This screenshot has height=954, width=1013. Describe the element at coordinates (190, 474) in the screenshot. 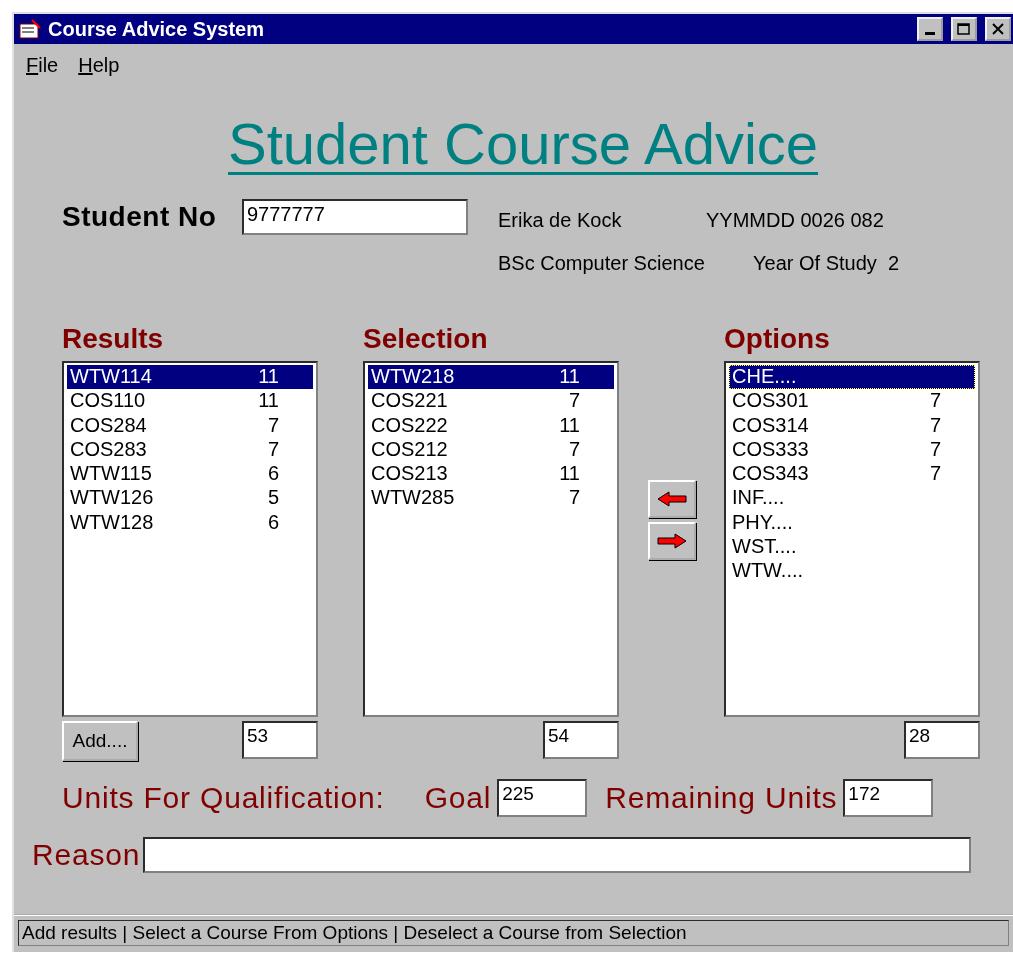

I see `list-item: WTW115 6` at that location.